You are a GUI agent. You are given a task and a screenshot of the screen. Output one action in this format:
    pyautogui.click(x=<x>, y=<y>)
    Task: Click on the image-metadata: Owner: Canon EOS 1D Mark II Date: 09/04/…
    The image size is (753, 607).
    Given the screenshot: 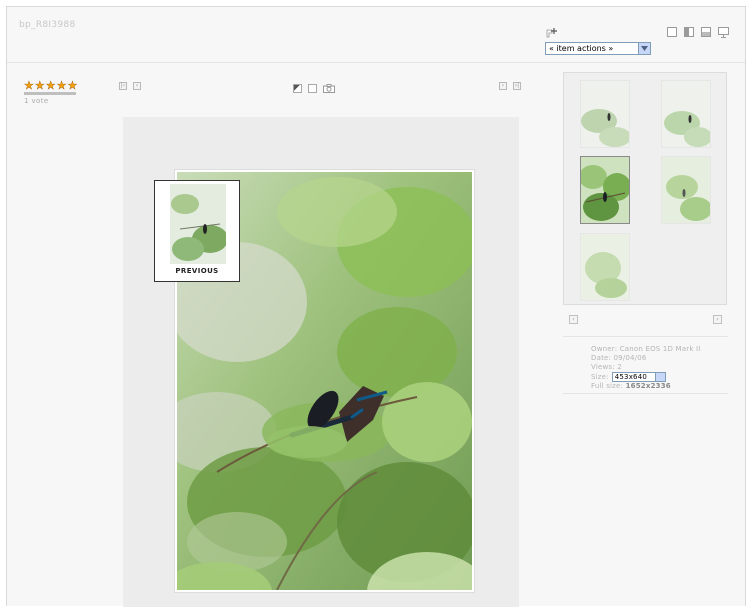 What is the action you would take?
    pyautogui.click(x=646, y=368)
    